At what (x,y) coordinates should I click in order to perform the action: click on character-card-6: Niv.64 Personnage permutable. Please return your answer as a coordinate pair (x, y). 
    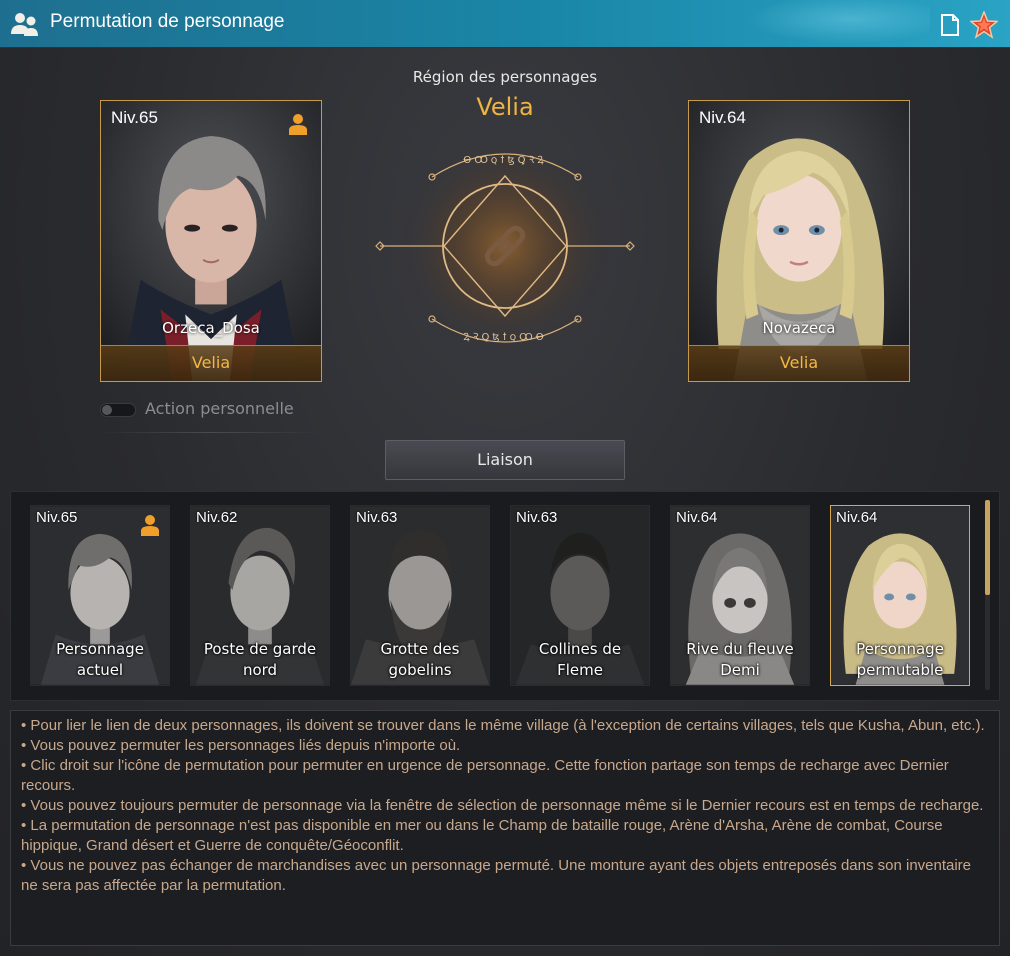
    Looking at the image, I should click on (900, 595).